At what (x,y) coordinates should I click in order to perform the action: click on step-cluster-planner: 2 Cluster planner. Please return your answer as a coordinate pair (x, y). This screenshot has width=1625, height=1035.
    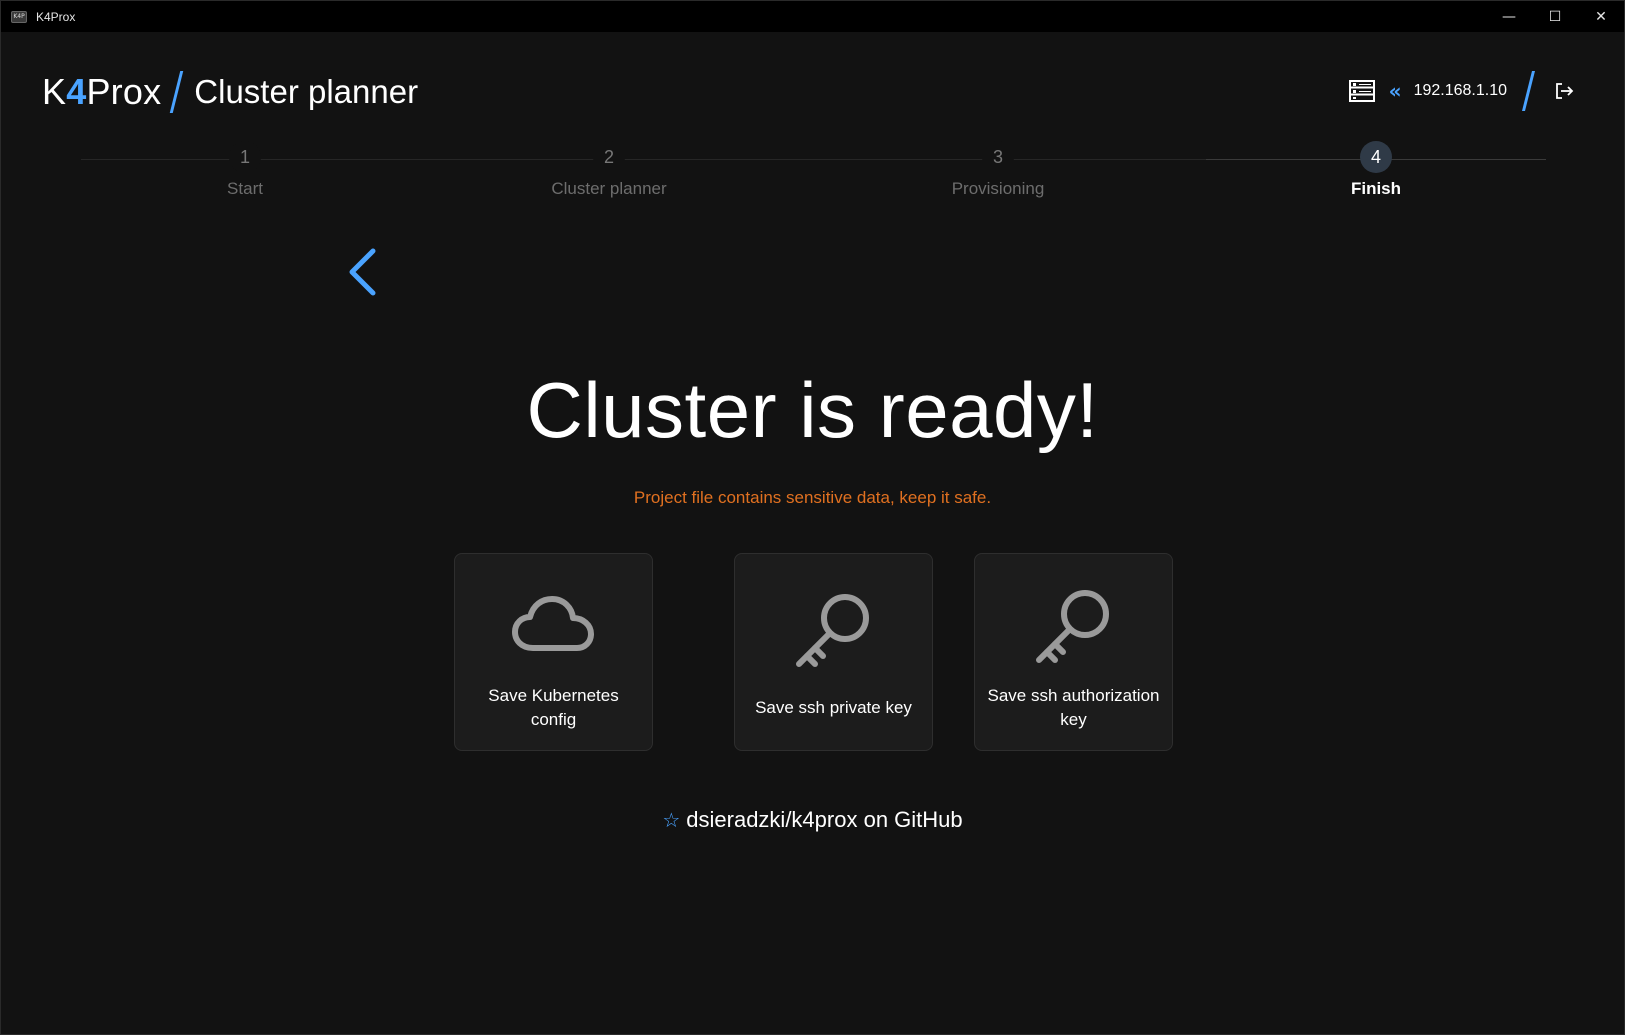
    Looking at the image, I should click on (609, 170).